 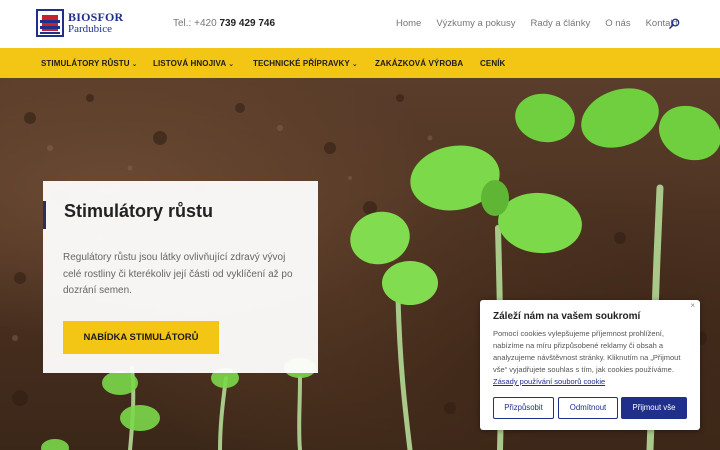 I want to click on menu-item-foliar-fertilizers: LISTOVÁ HNOJIVA ⌄, so click(x=193, y=63).